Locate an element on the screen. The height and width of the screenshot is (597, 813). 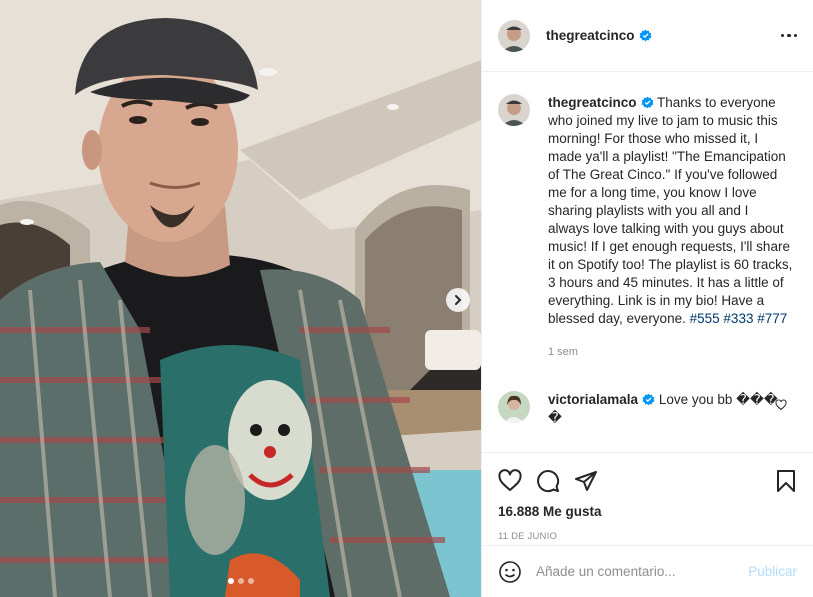
carousel-indicator is located at coordinates (240, 581).